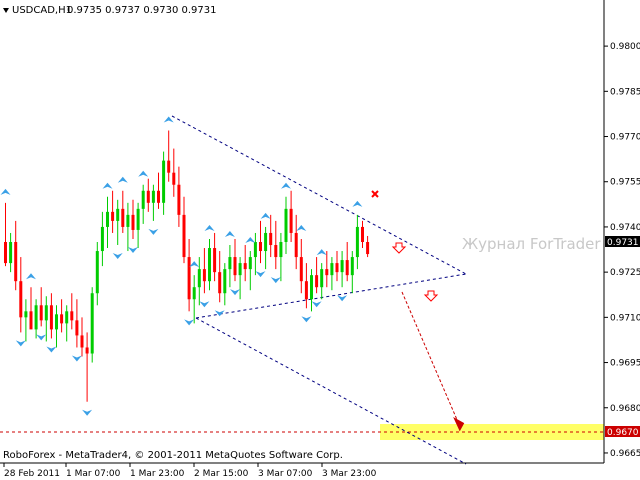 The width and height of the screenshot is (640, 480). What do you see at coordinates (349, 474) in the screenshot?
I see `time-axis-label: 3 Mar 23:00` at bounding box center [349, 474].